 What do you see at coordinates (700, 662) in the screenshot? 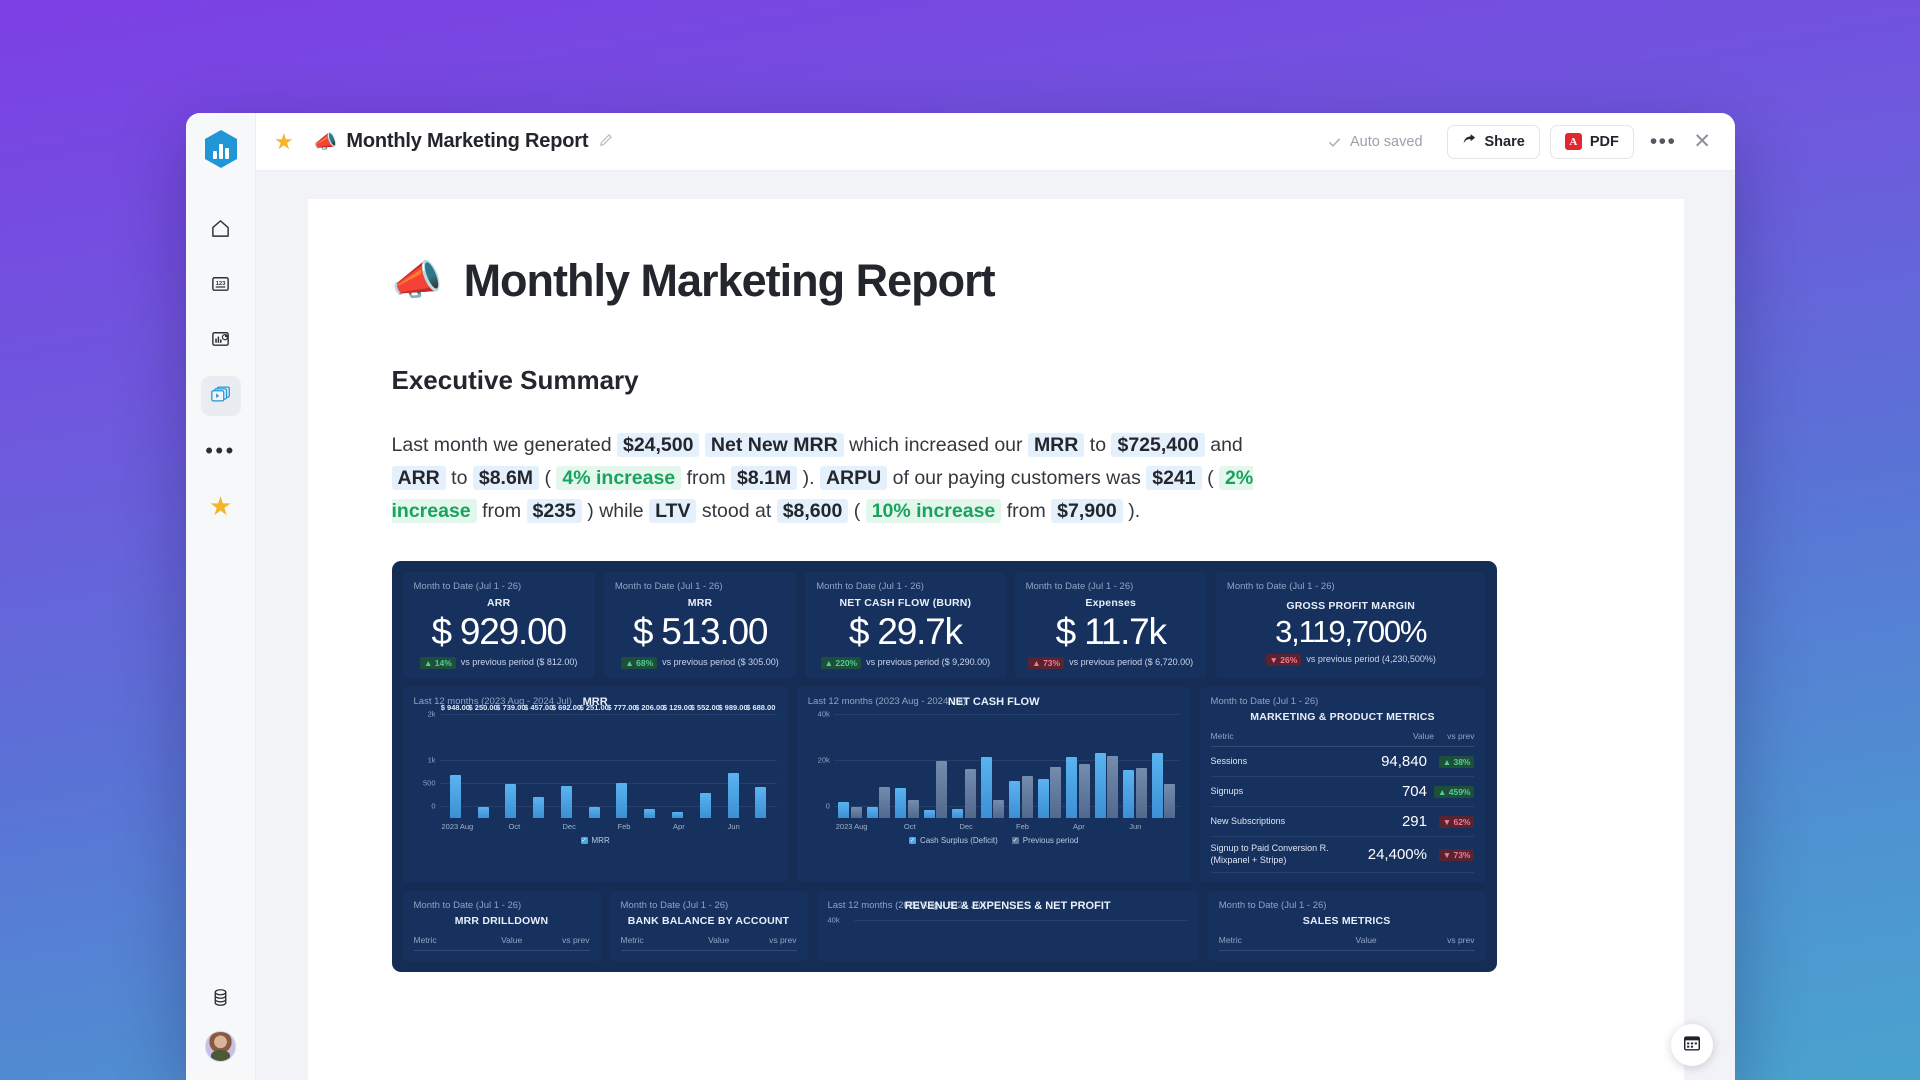
I see `kpi-comparison: ▲ 68% vs previous period ($ 305.00)` at bounding box center [700, 662].